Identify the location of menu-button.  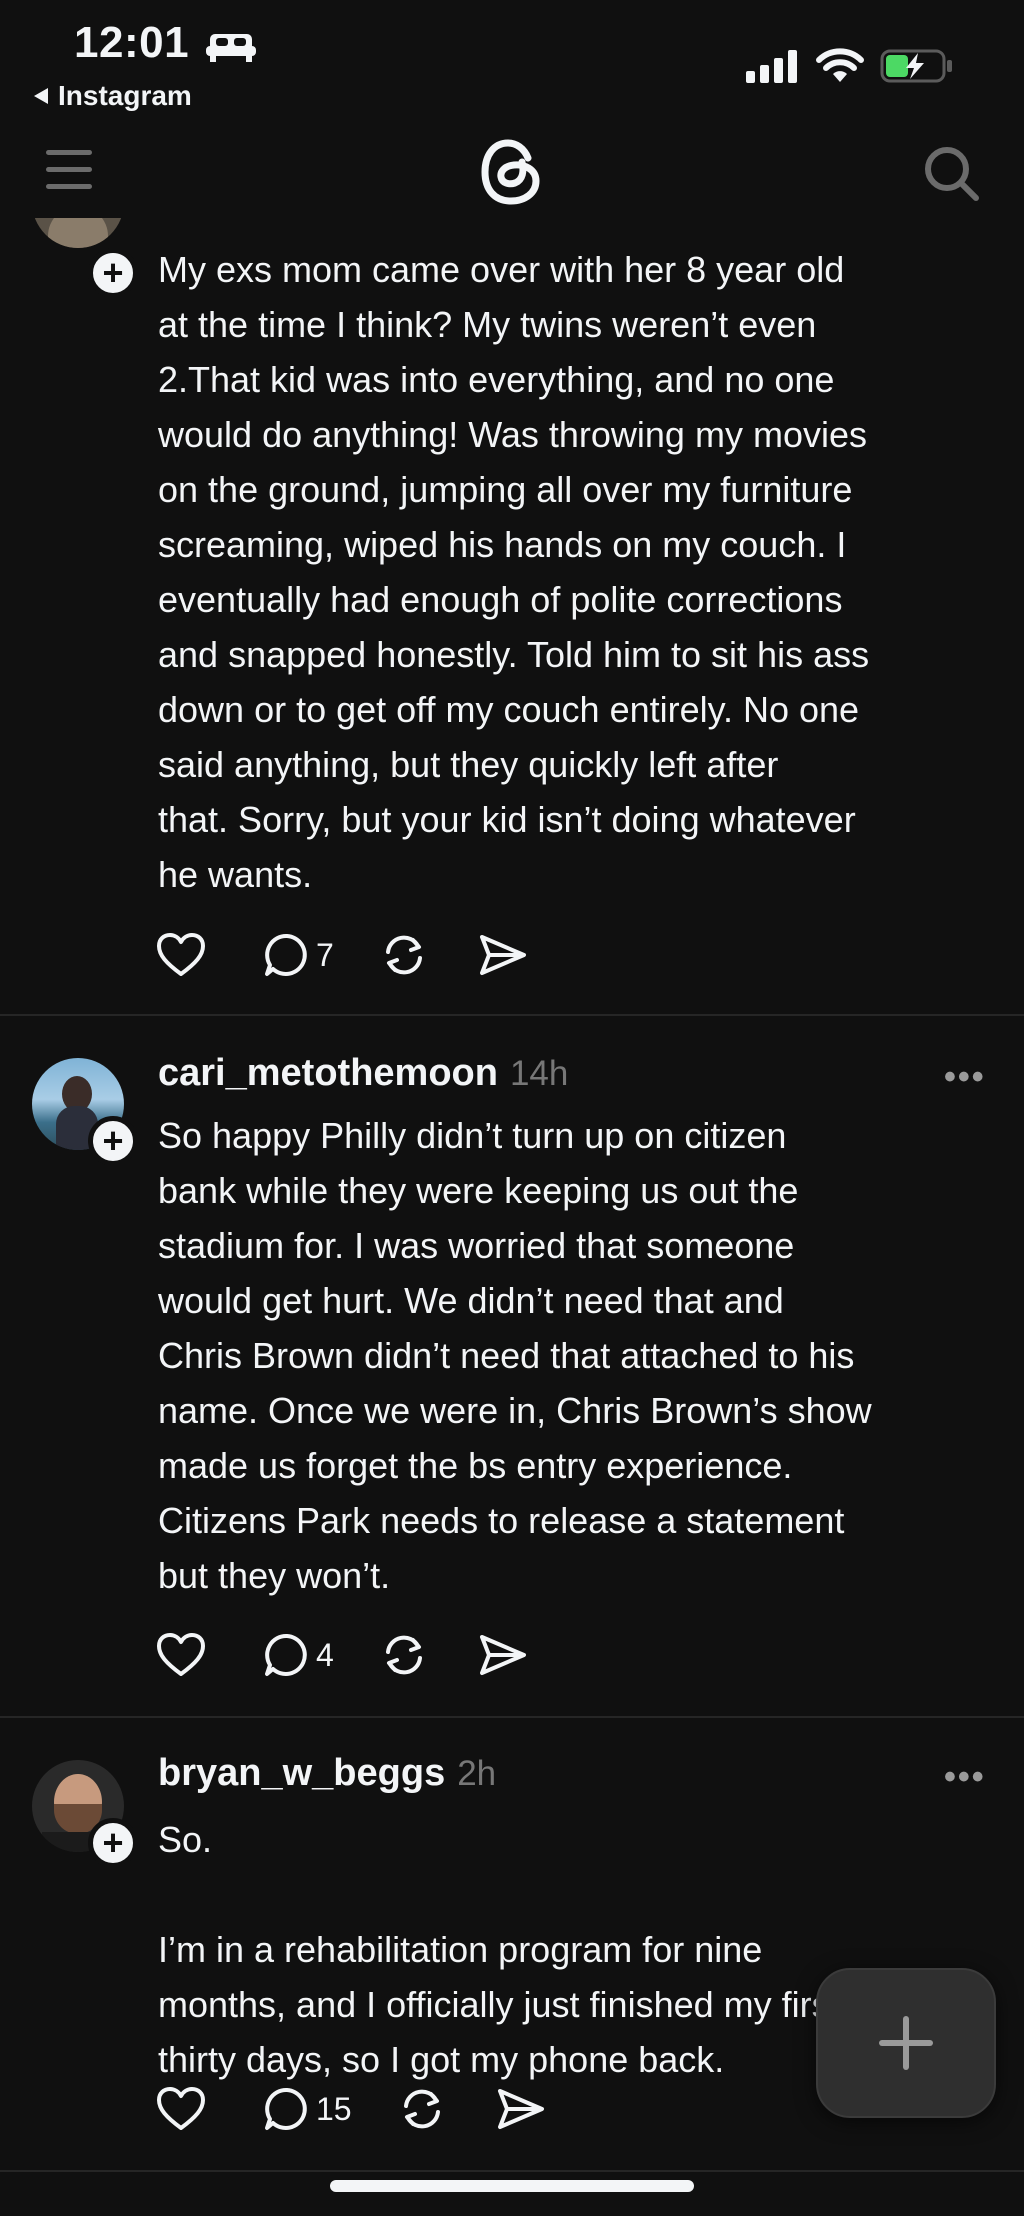
(69, 175).